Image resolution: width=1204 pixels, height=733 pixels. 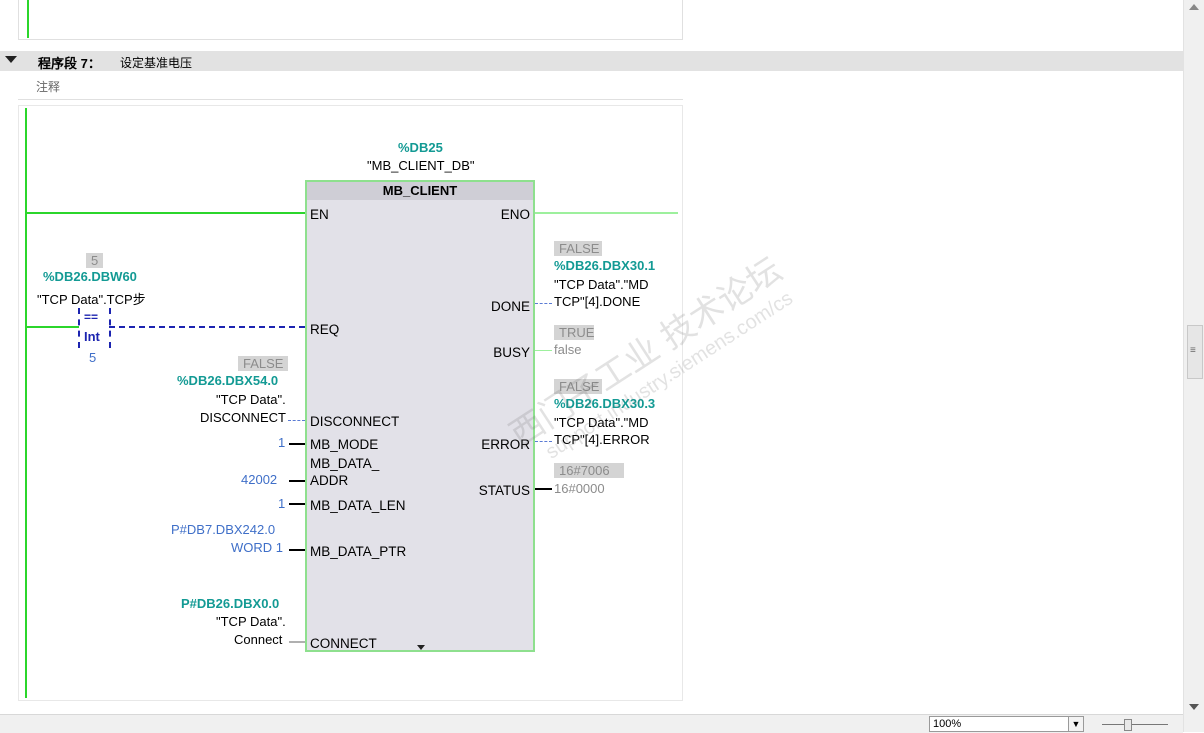 I want to click on block-title: MB_CLIENT, so click(x=420, y=191).